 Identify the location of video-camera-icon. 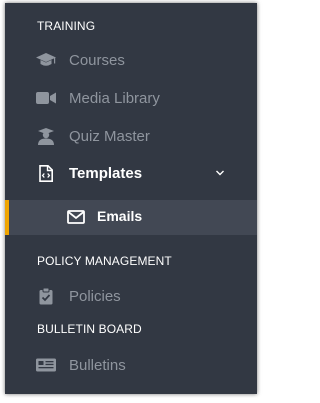
(46, 98).